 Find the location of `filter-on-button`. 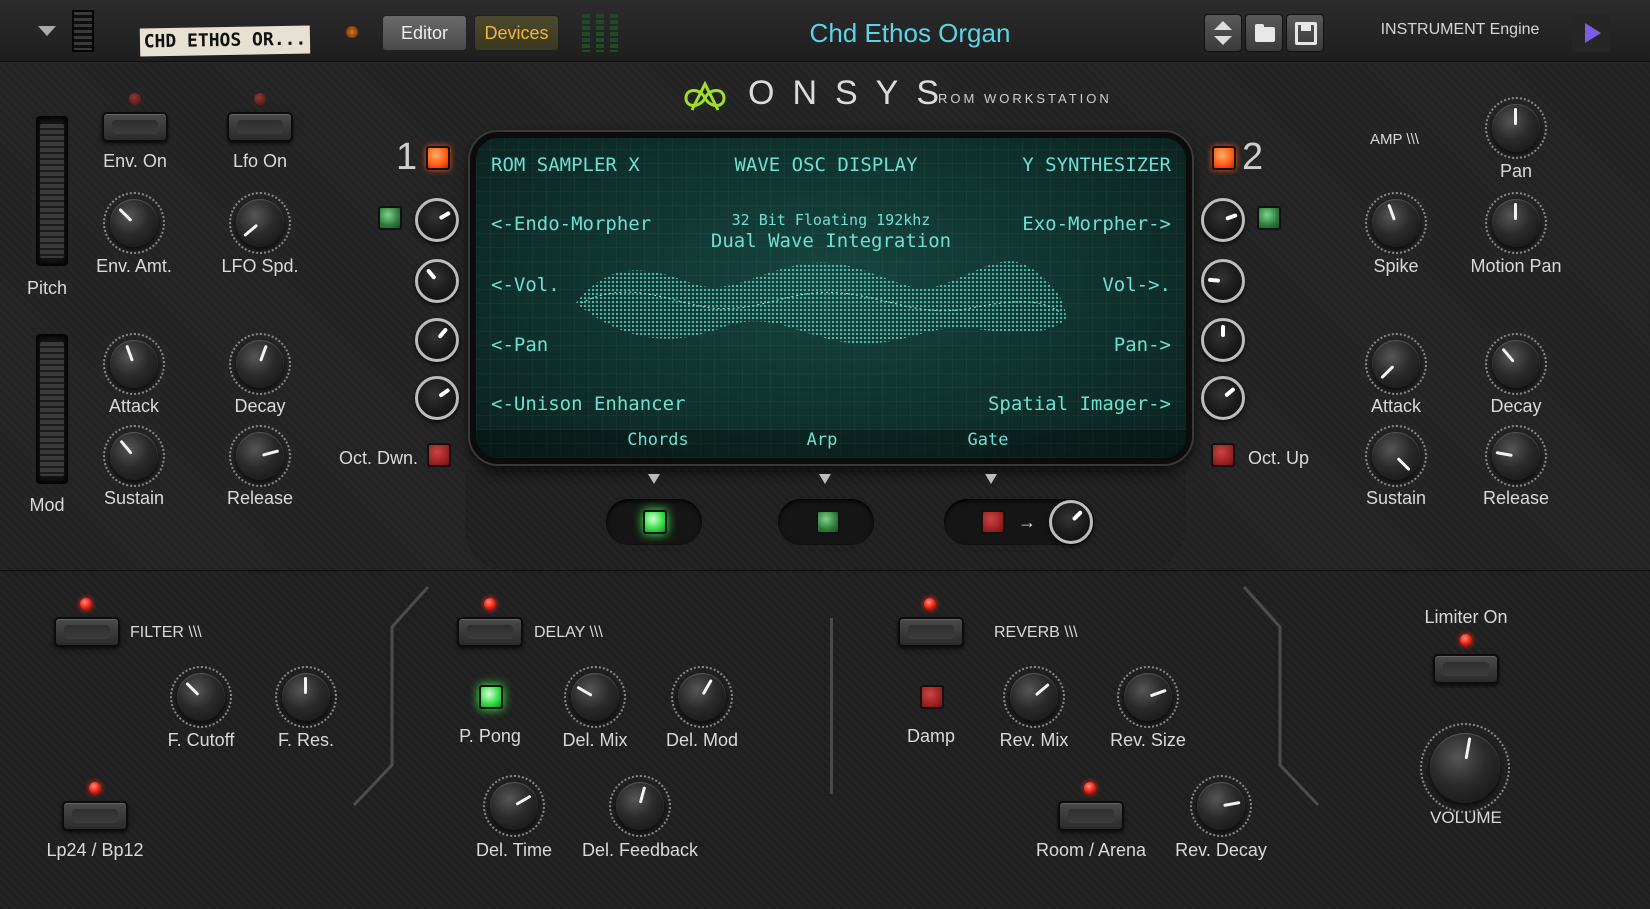

filter-on-button is located at coordinates (87, 632).